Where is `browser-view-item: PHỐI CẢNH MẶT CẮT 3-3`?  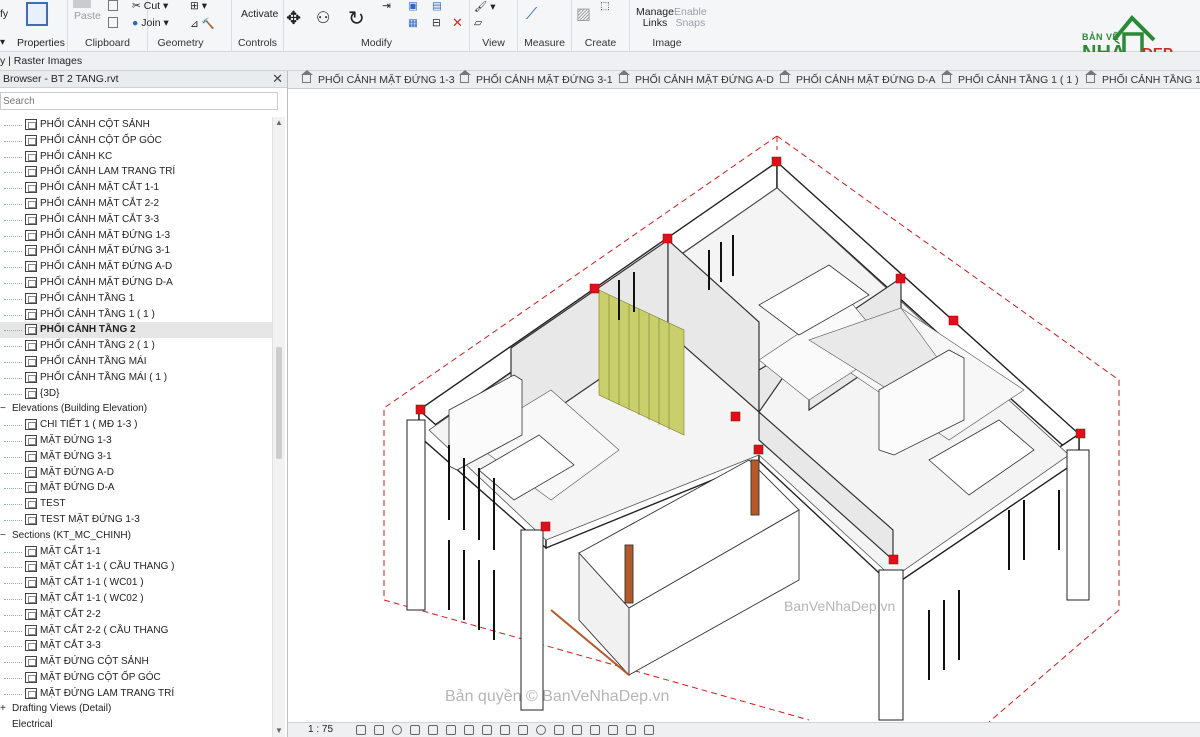
browser-view-item: PHỐI CẢNH MẶT CẮT 3-3 is located at coordinates (136, 220).